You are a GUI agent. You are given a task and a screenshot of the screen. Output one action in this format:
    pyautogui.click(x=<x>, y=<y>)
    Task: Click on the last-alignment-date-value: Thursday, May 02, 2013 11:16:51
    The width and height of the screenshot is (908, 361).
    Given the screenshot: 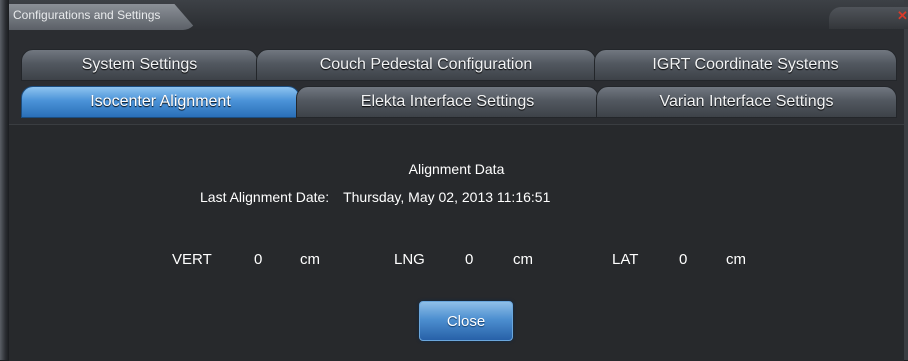 What is the action you would take?
    pyautogui.click(x=447, y=197)
    